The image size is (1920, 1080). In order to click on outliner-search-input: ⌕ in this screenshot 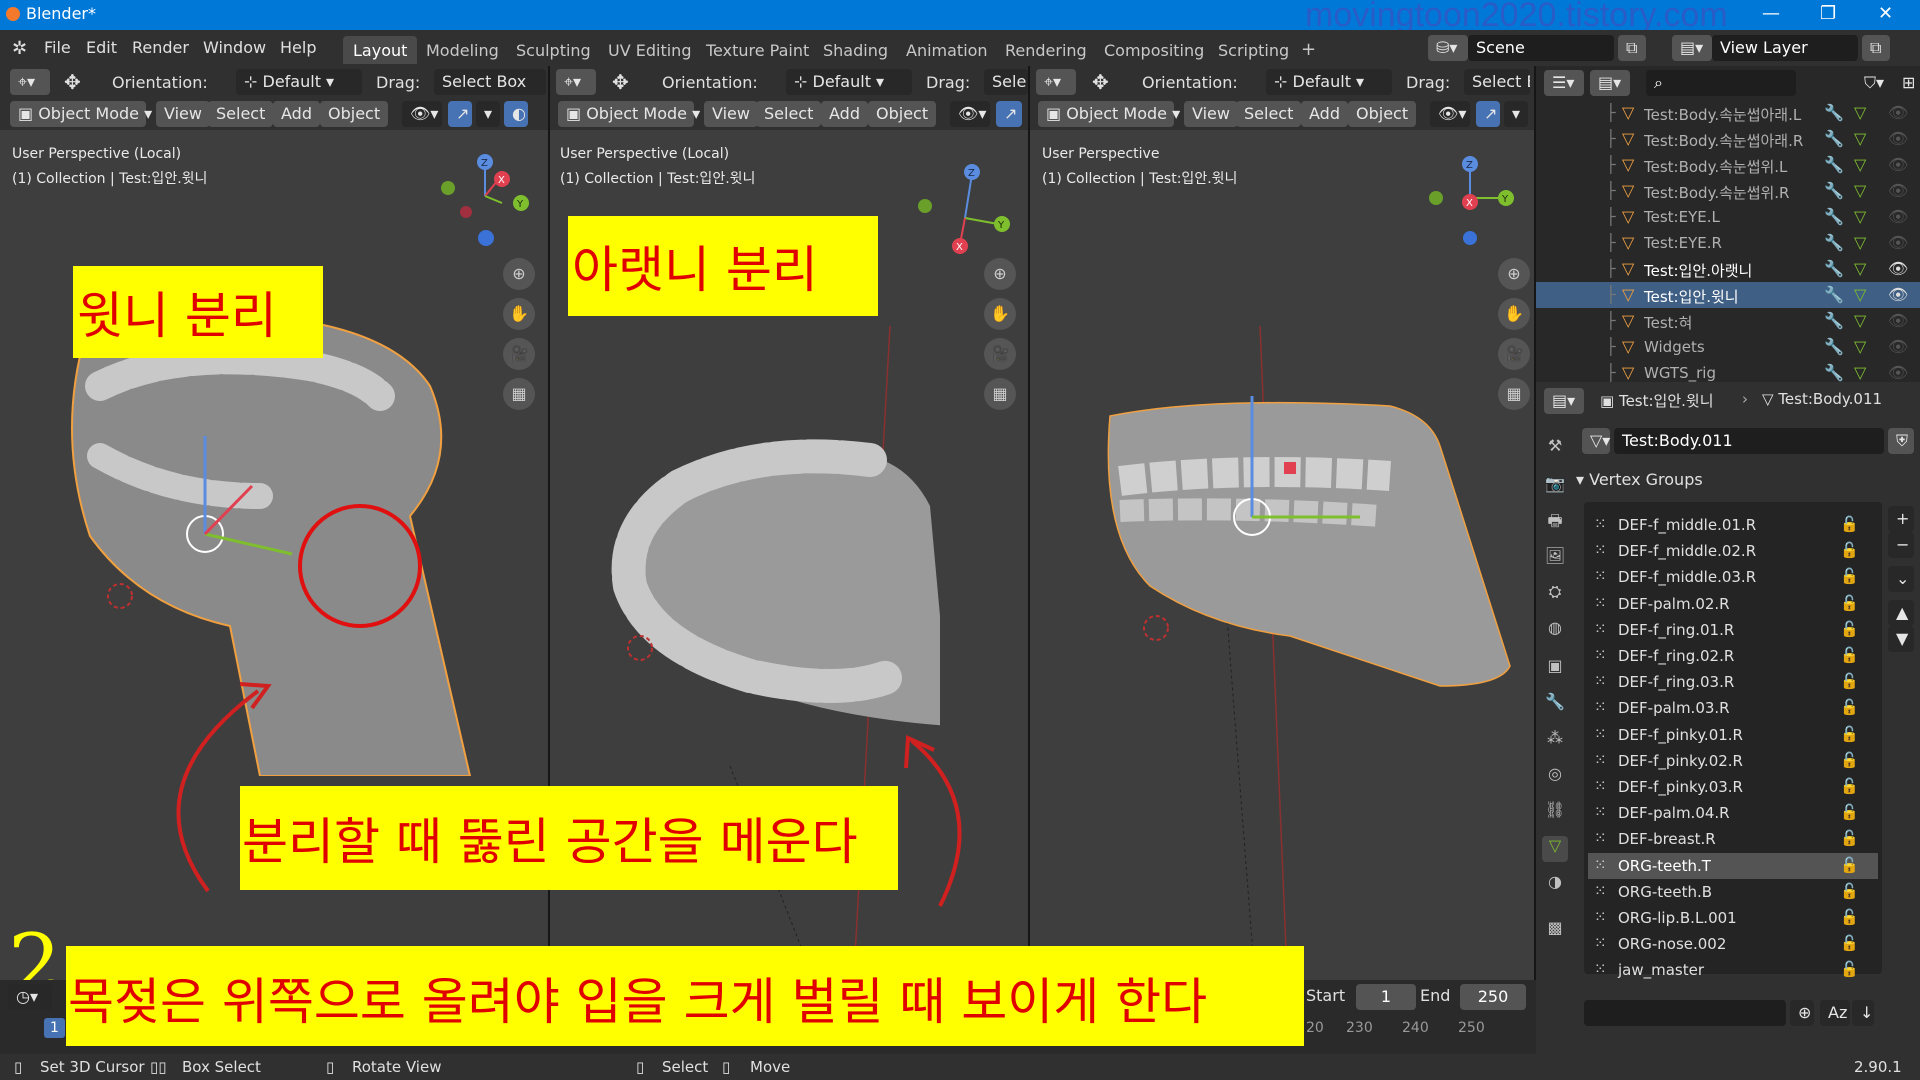, I will do `click(1721, 83)`.